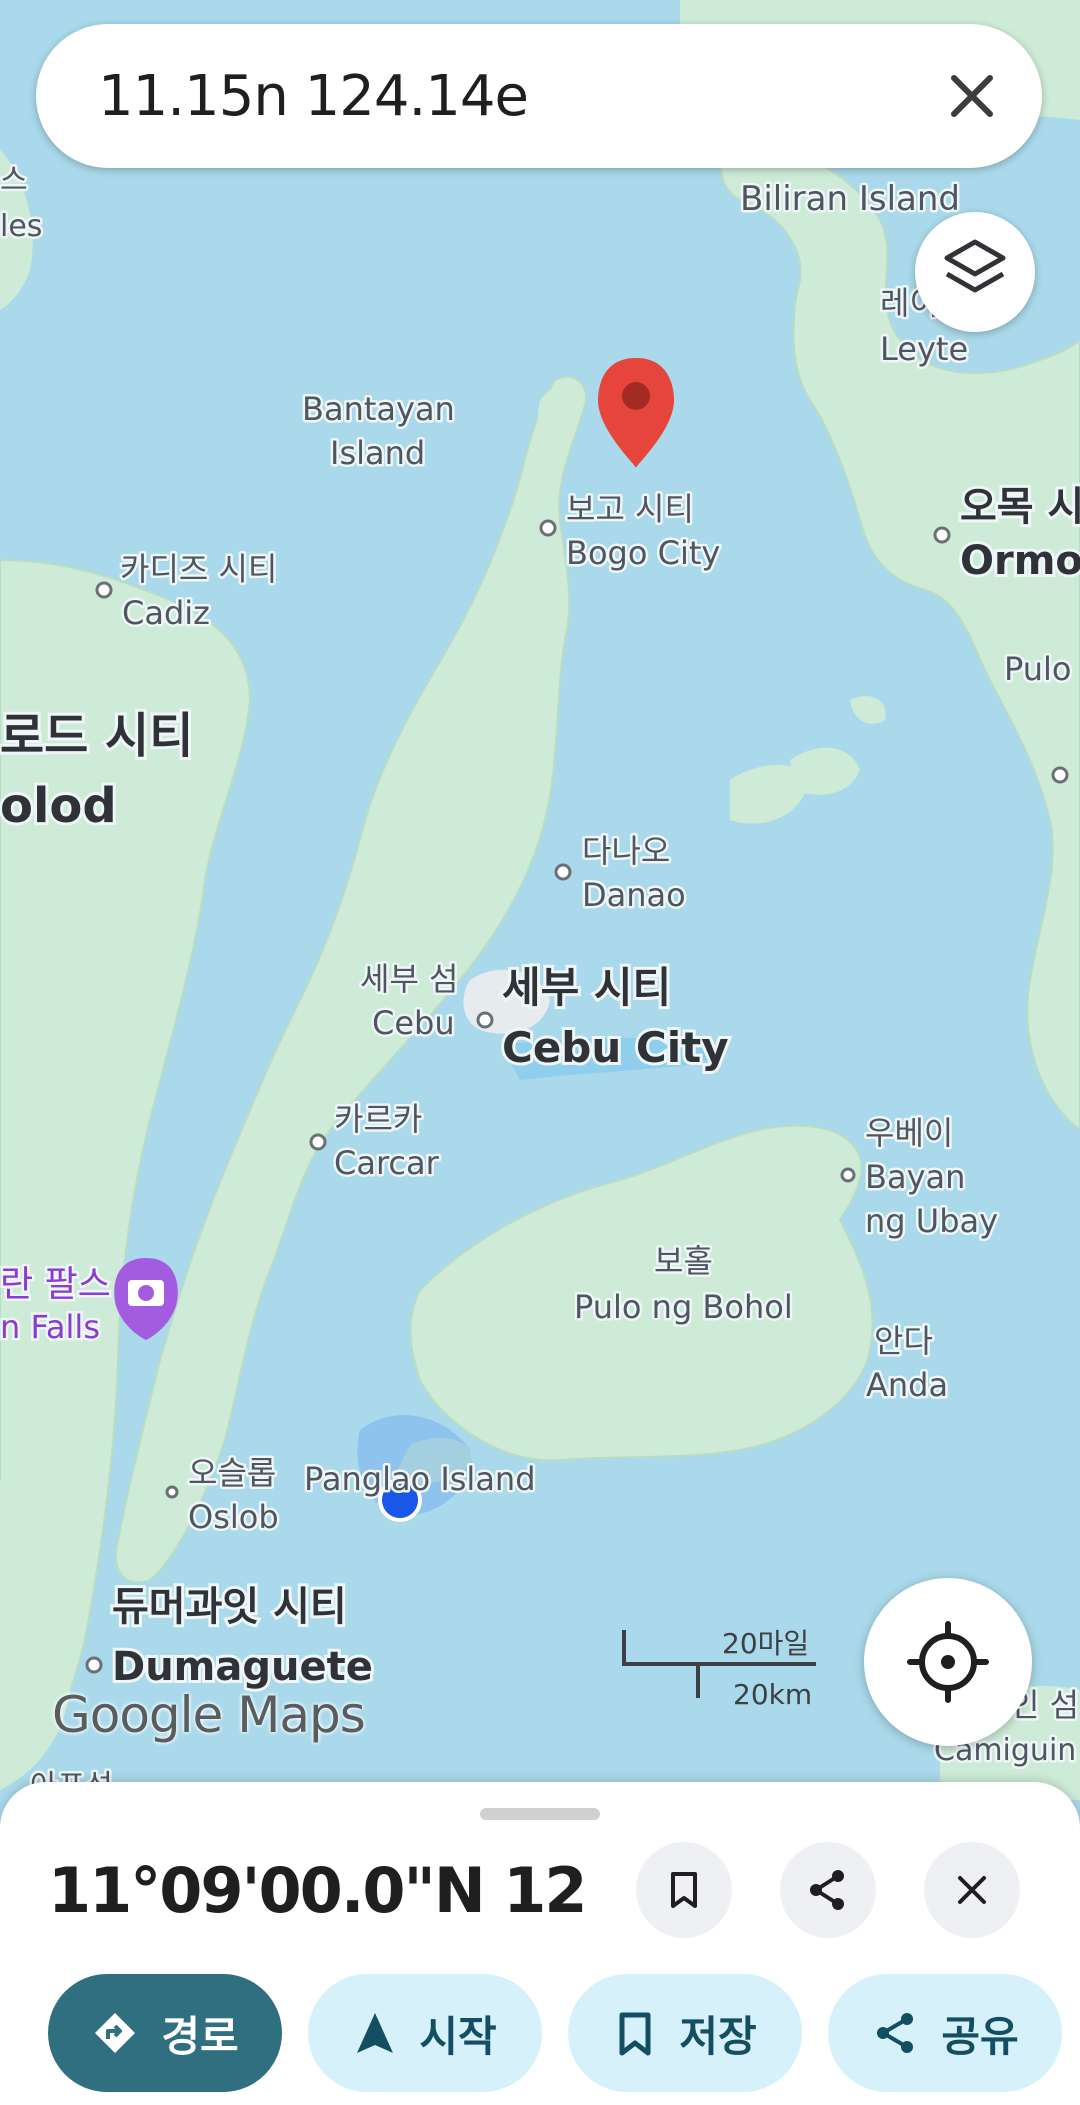 Image resolution: width=1080 pixels, height=2105 pixels. Describe the element at coordinates (773, 1694) in the screenshot. I see `scale-km: 20km` at that location.